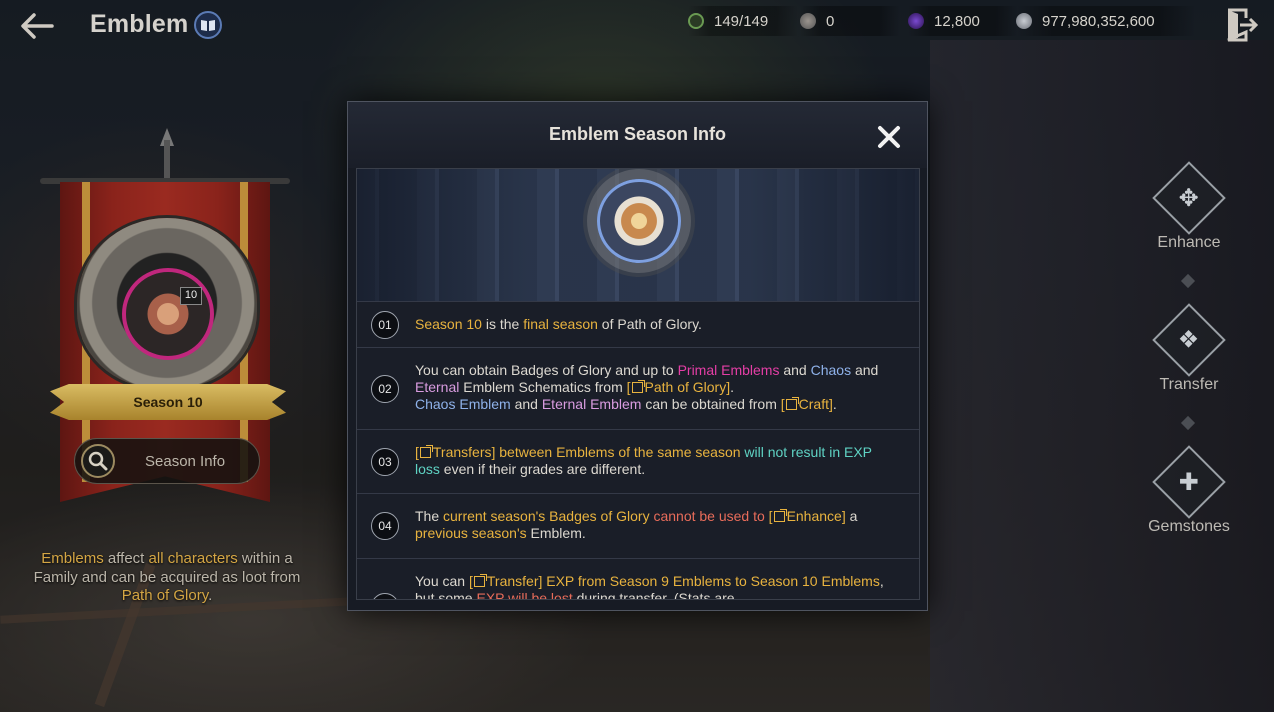 This screenshot has height=712, width=1274. I want to click on transfer-icon: ❖, so click(1189, 340).